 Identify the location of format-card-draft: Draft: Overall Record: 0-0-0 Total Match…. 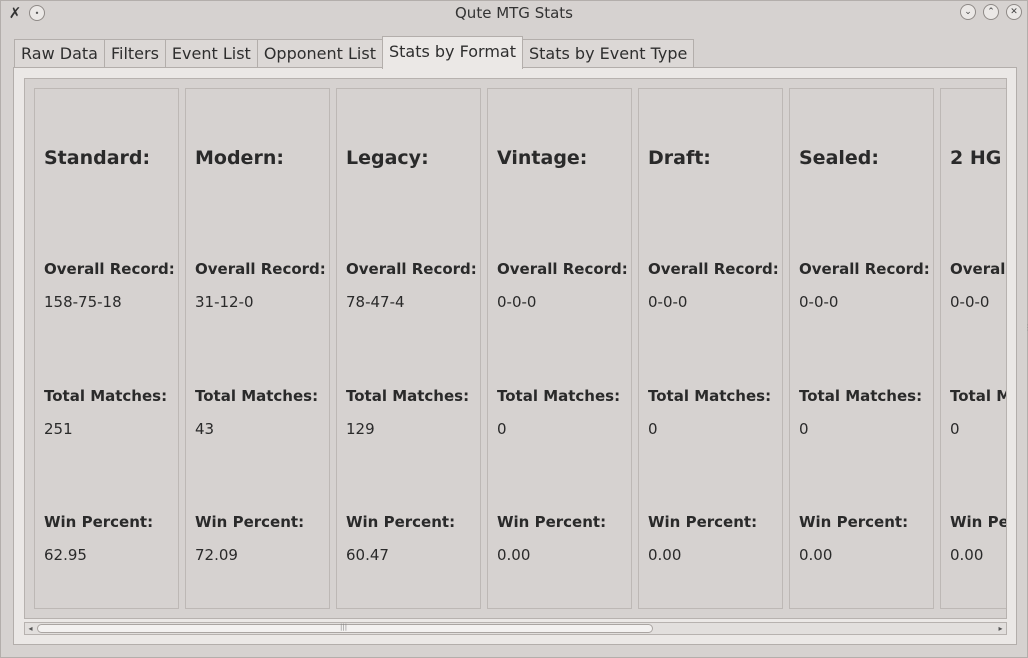
(710, 348).